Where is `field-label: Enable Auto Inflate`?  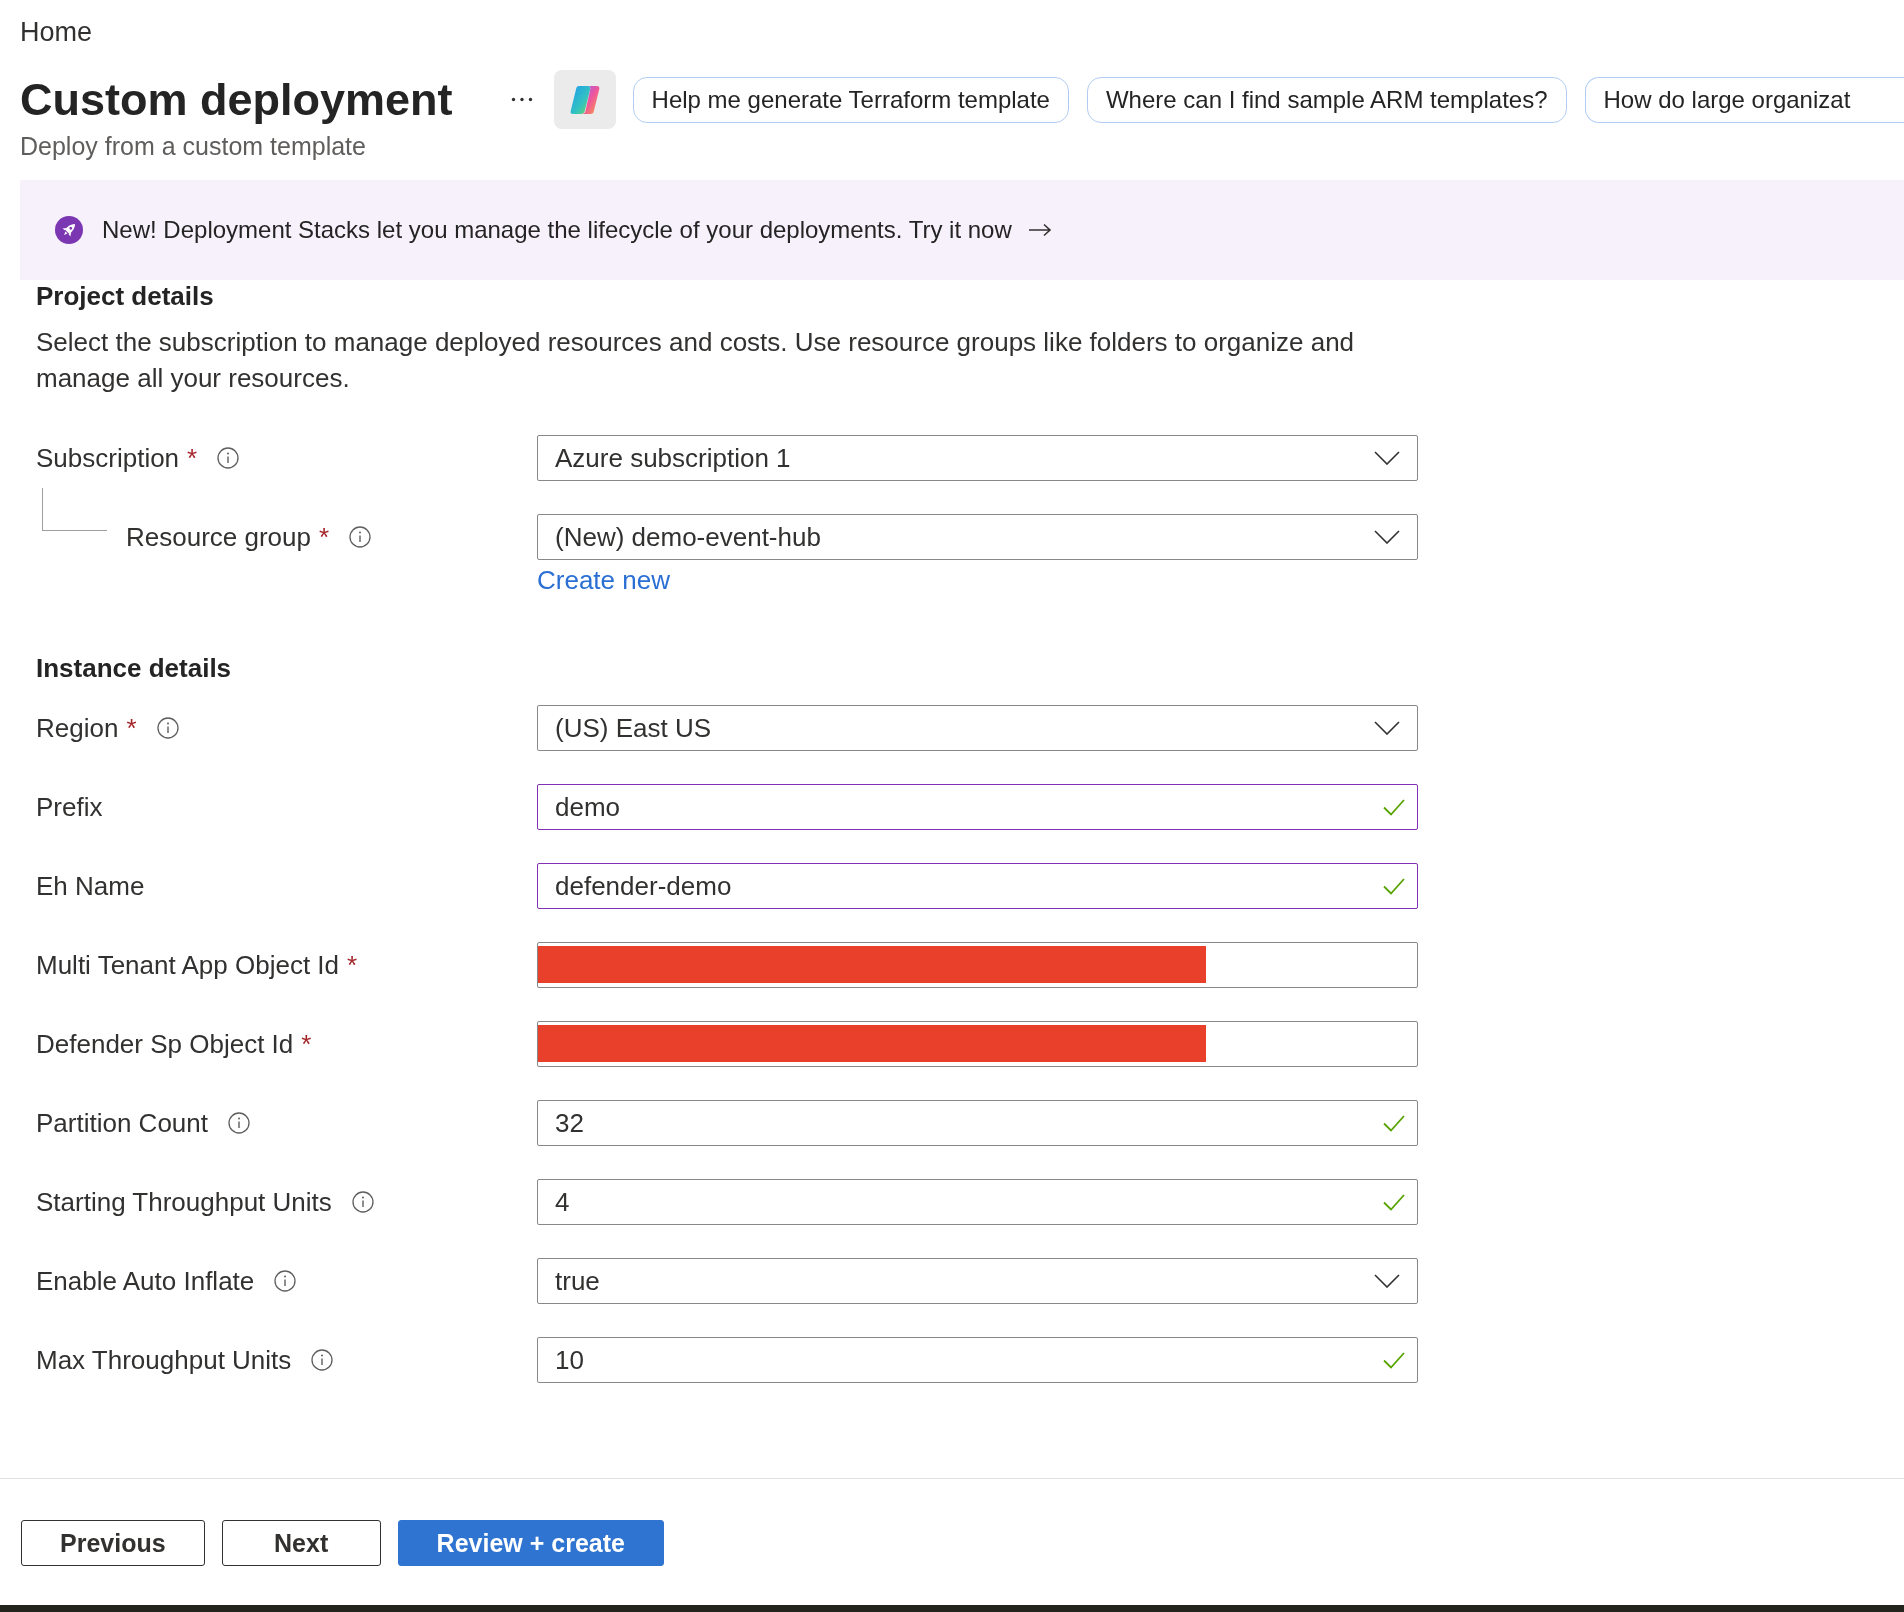 field-label: Enable Auto Inflate is located at coordinates (145, 1281).